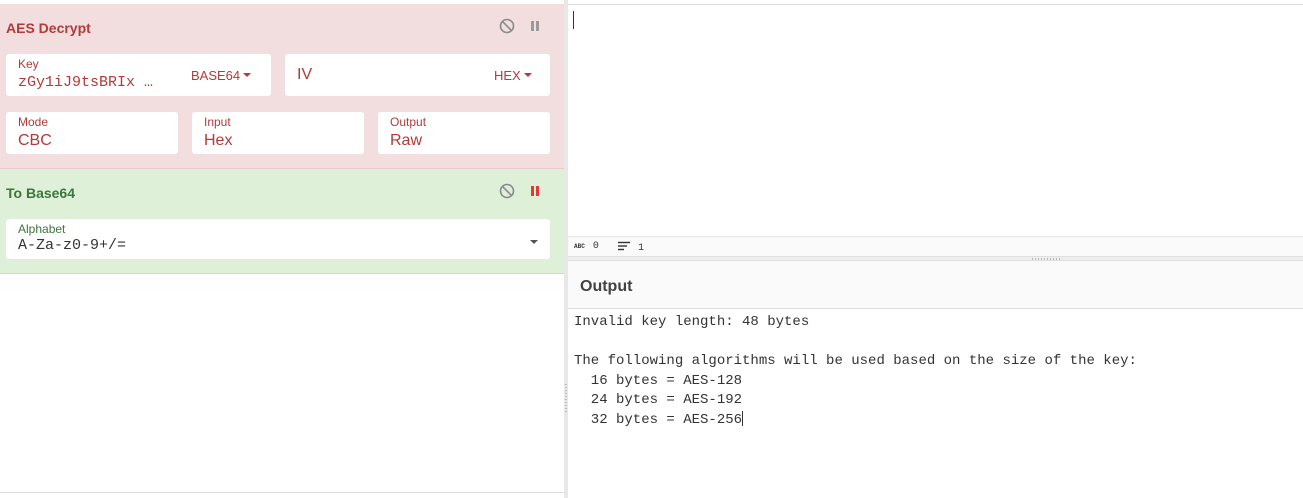 Image resolution: width=1303 pixels, height=498 pixels. I want to click on mode-label: Mode, so click(33, 122).